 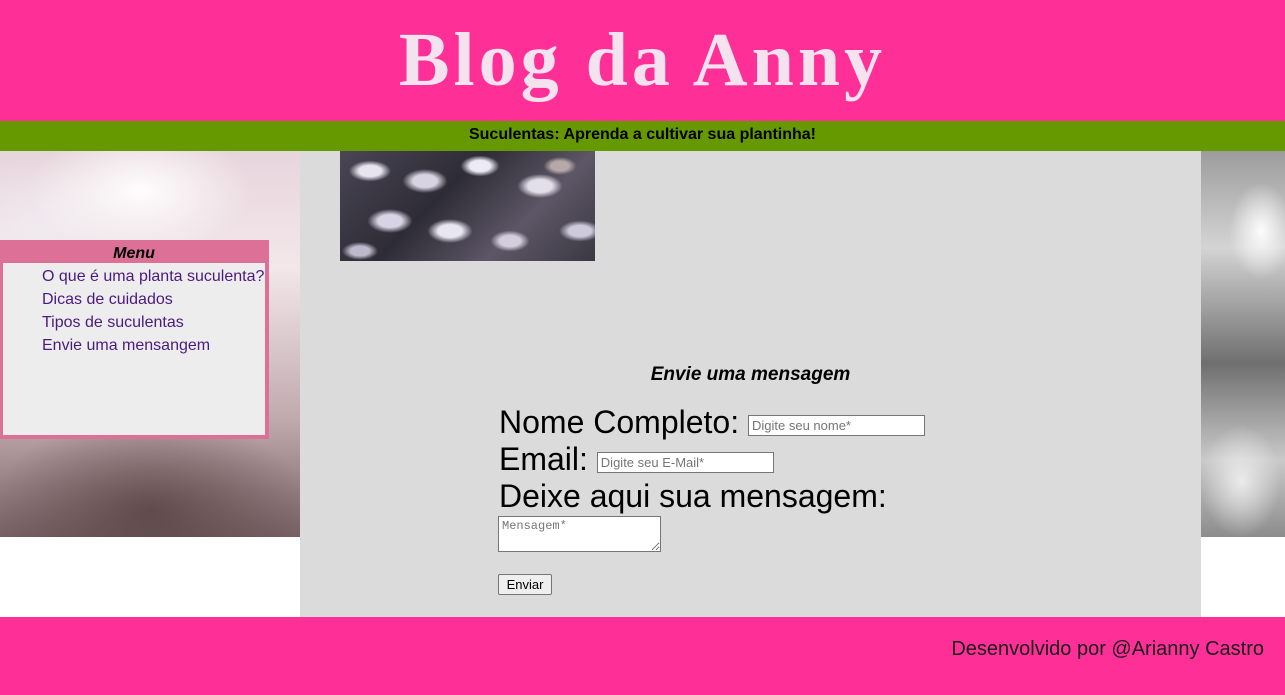 I want to click on form-title: Envie uma mensagem, so click(x=750, y=374).